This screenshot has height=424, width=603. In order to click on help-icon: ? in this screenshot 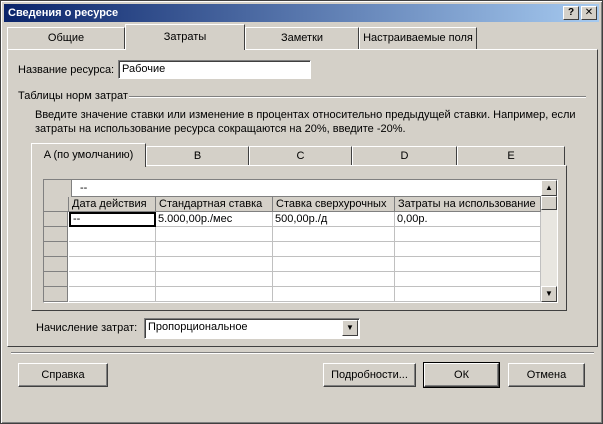, I will do `click(571, 13)`.